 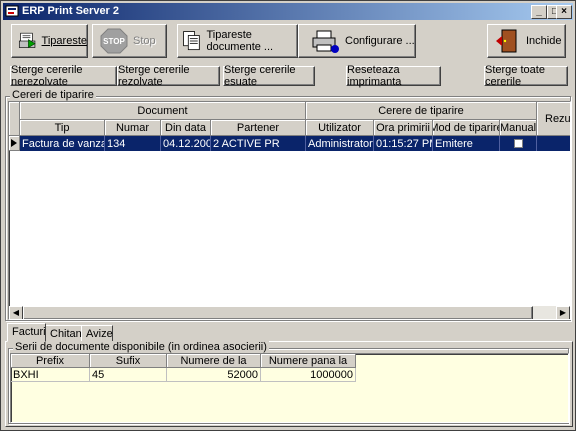 I want to click on document-header-group: Document, so click(x=163, y=111).